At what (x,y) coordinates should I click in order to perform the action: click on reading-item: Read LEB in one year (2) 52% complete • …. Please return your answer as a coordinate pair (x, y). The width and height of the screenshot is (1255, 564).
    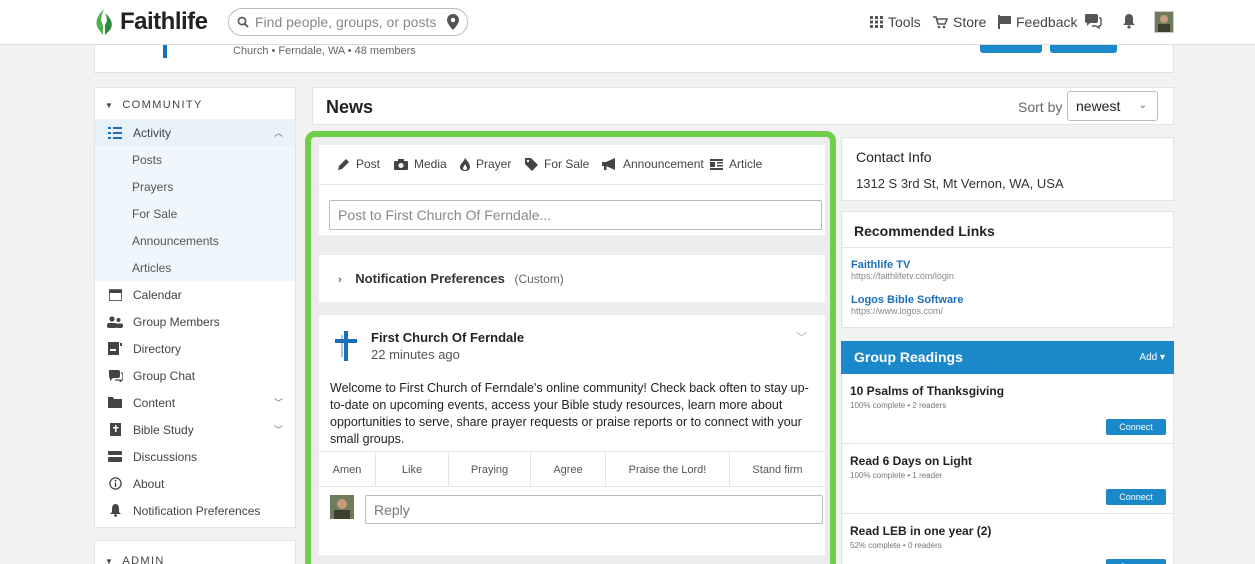
    Looking at the image, I should click on (1007, 539).